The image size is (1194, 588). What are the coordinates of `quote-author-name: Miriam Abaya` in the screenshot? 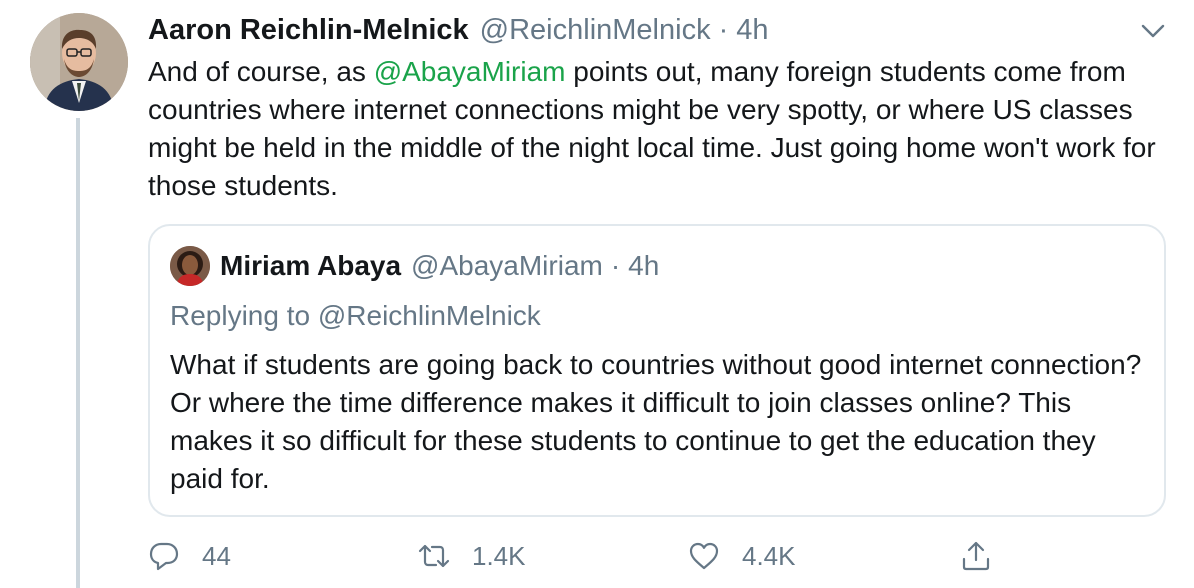 It's located at (310, 266).